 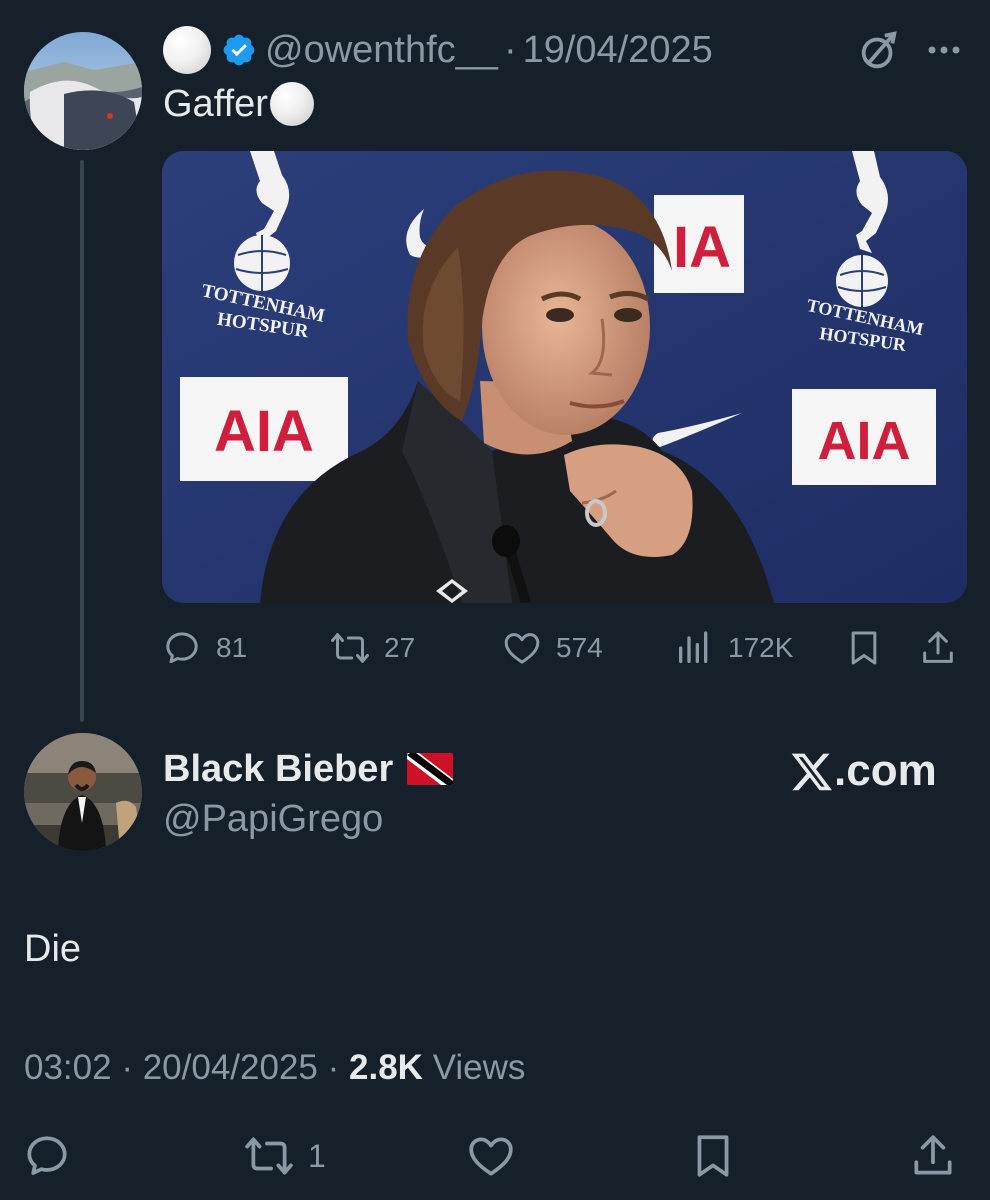 What do you see at coordinates (552, 648) in the screenshot?
I see `like-button: 574` at bounding box center [552, 648].